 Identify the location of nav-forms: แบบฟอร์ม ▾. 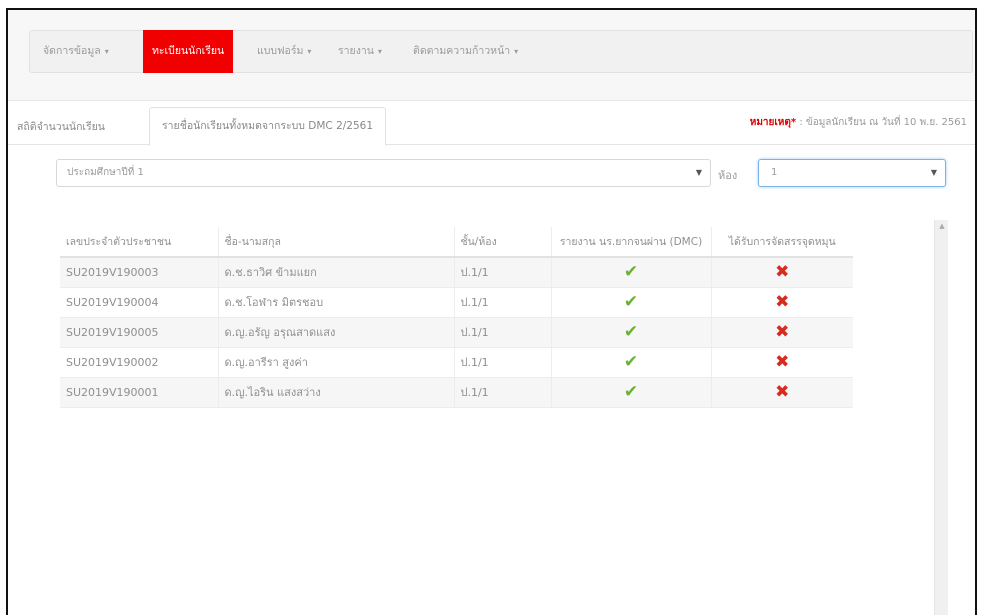
(284, 51).